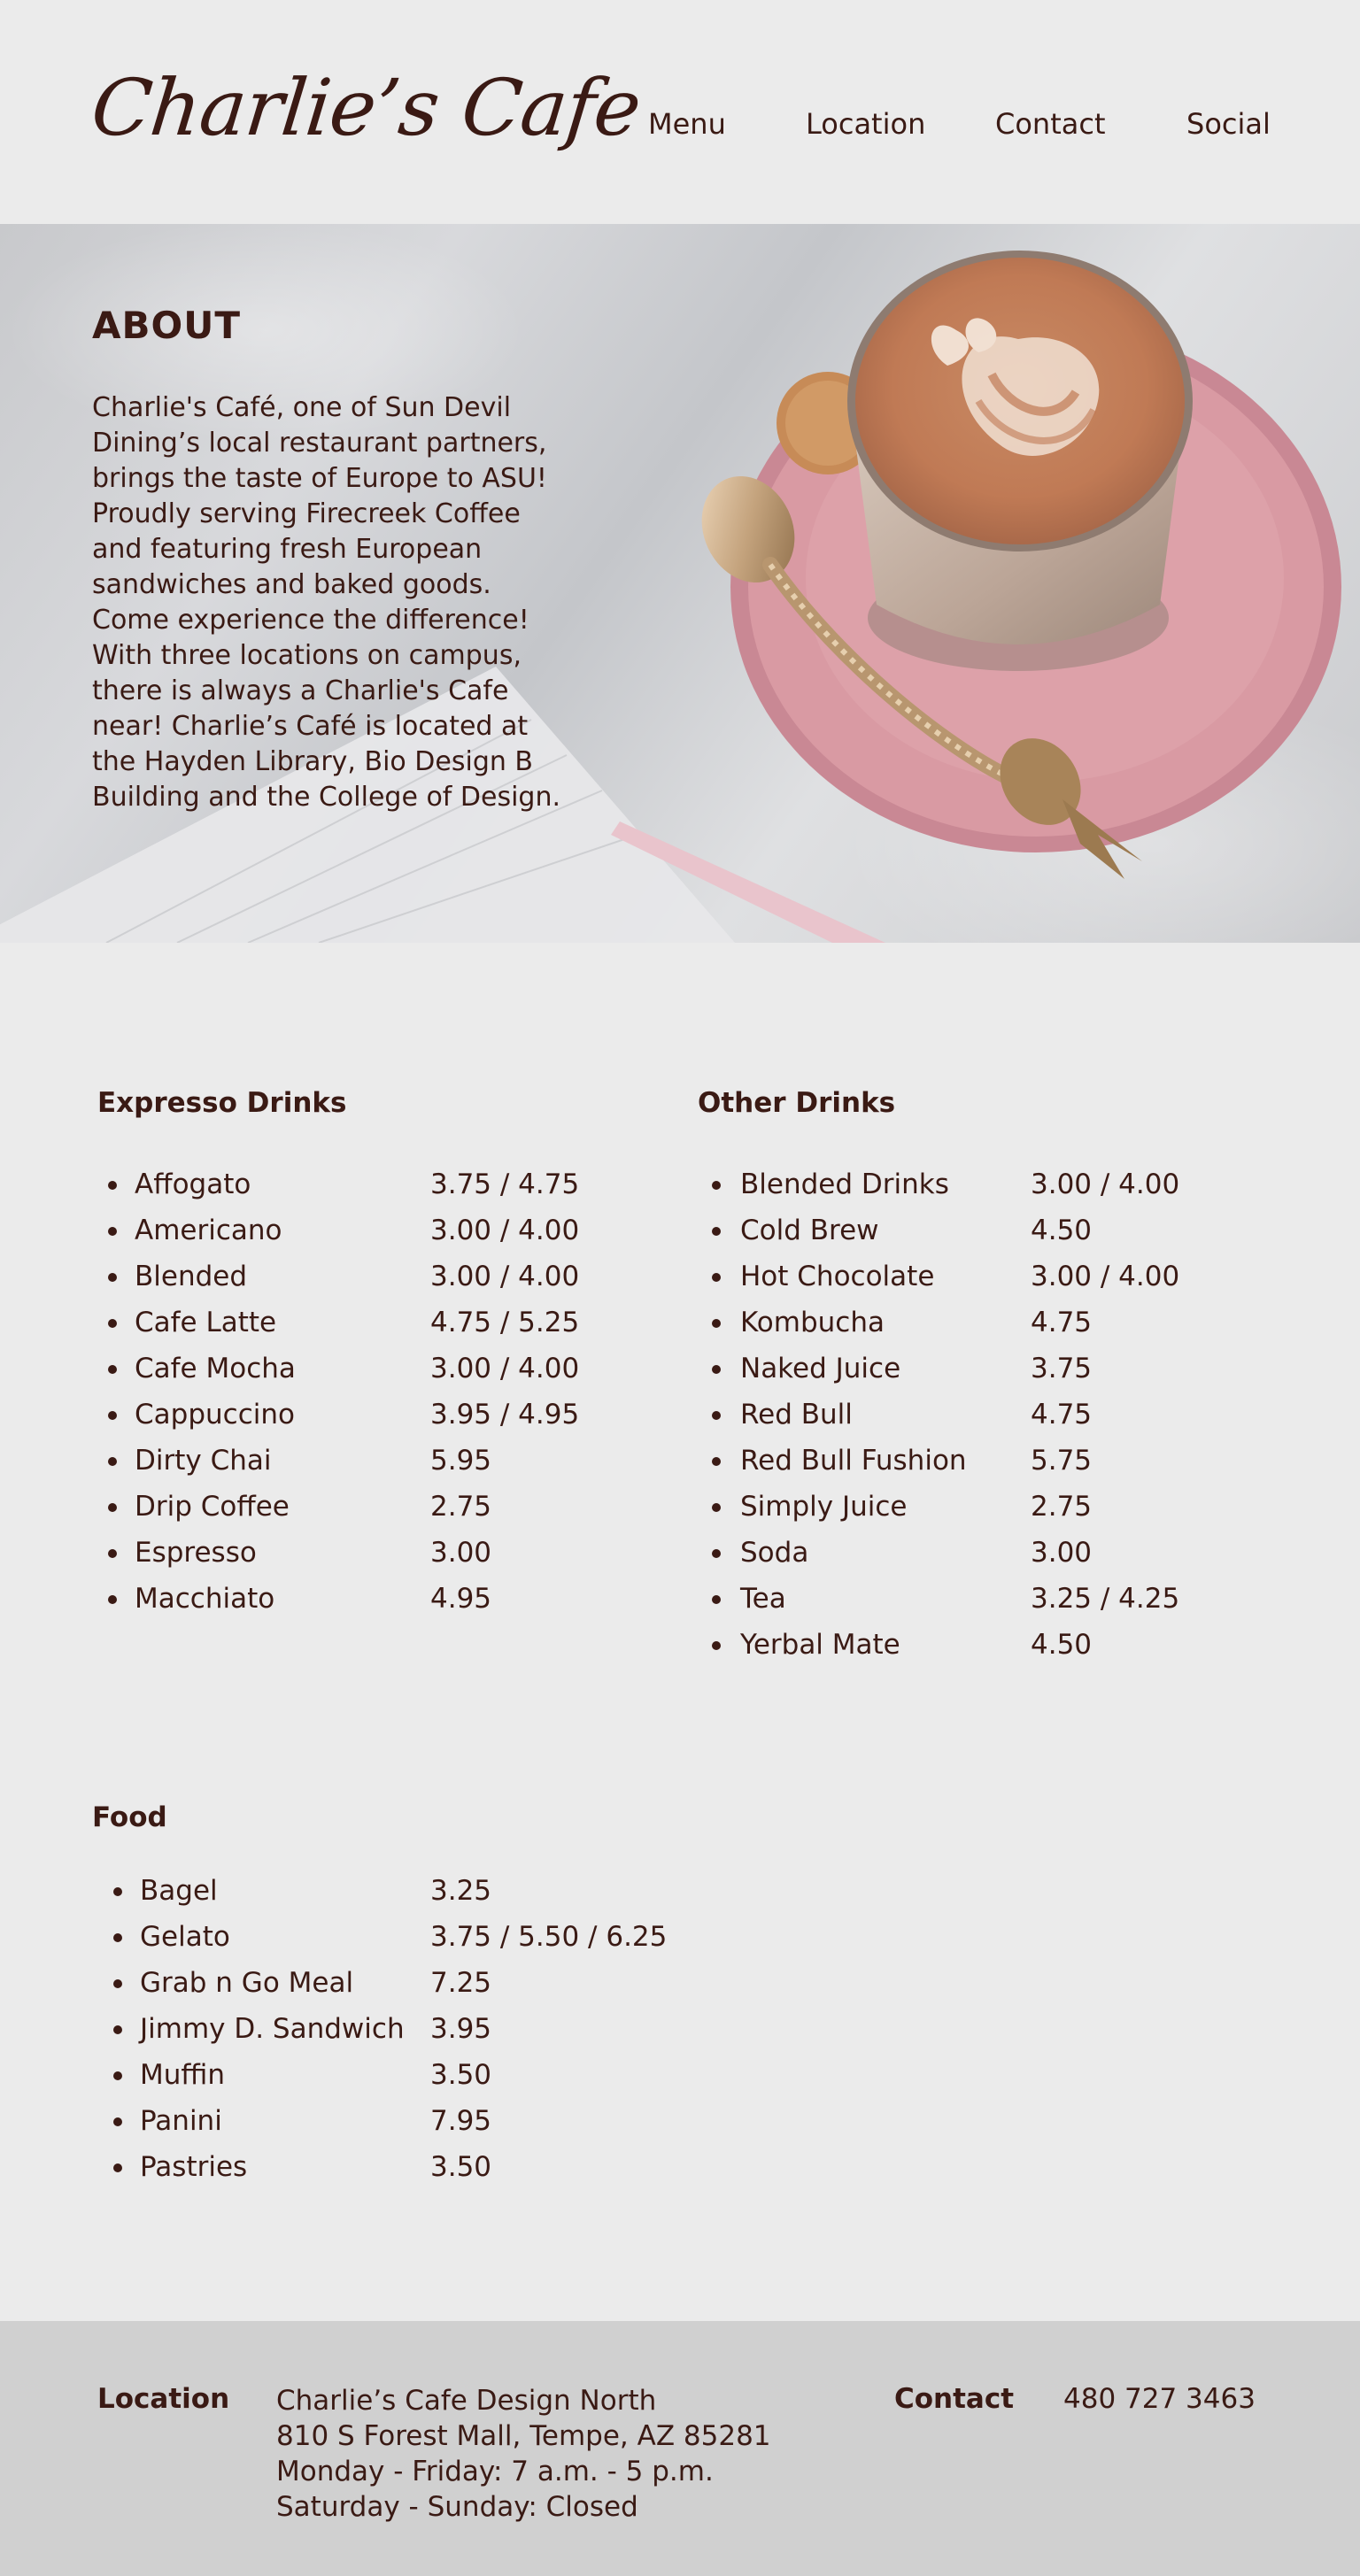 The height and width of the screenshot is (2576, 1360). What do you see at coordinates (319, 443) in the screenshot?
I see `about-line: Dining’s local restaurant partners,` at bounding box center [319, 443].